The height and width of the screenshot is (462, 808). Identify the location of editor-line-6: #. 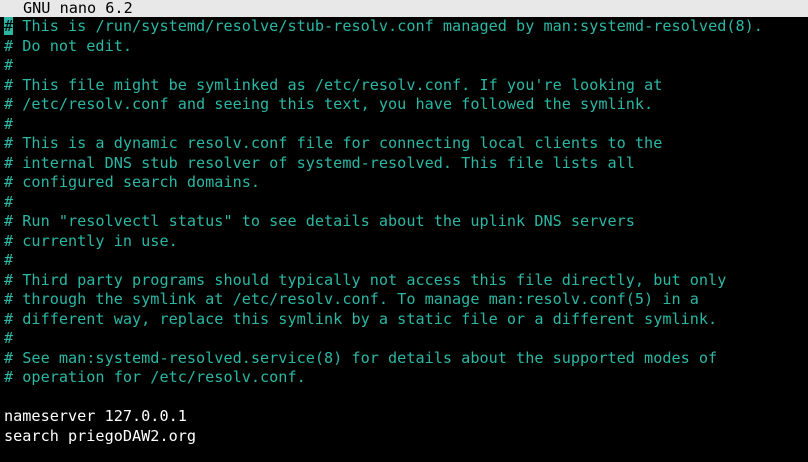
(406, 125).